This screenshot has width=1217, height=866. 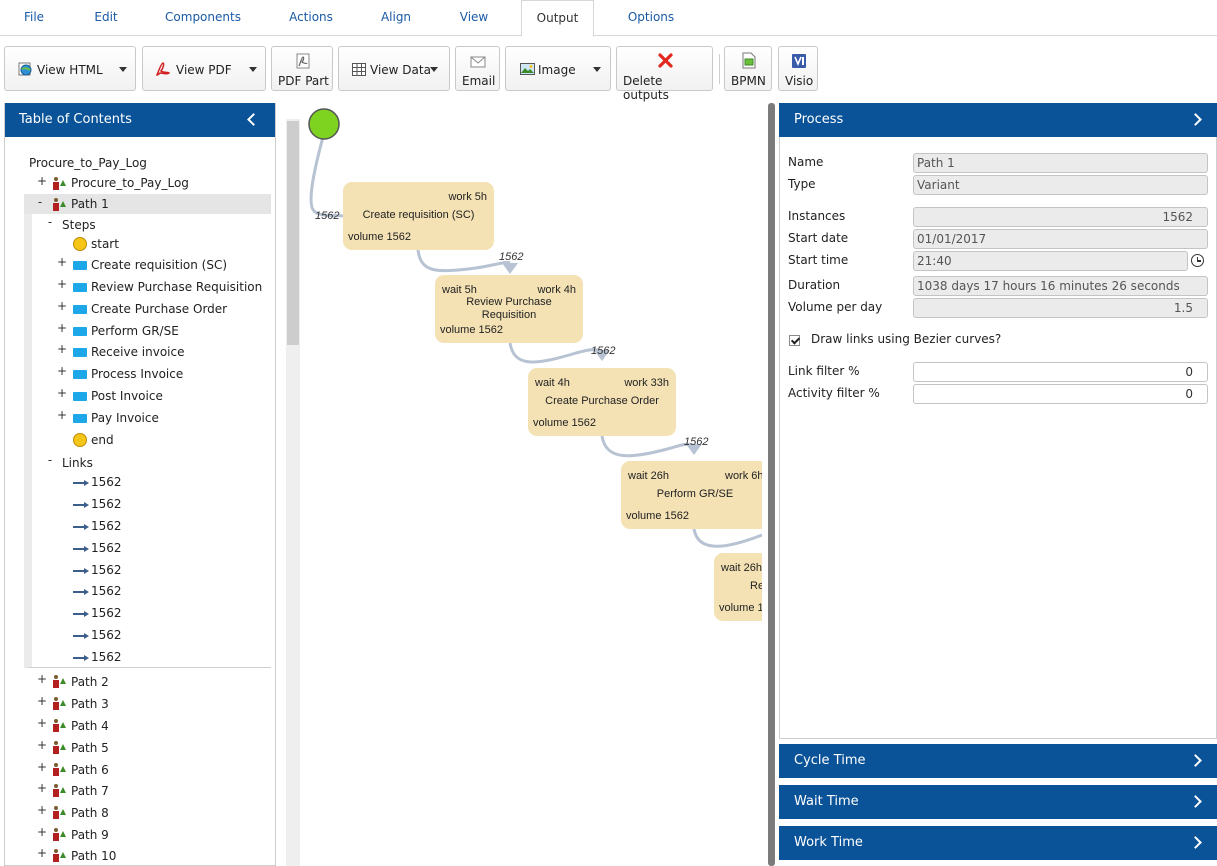 What do you see at coordinates (176, 287) in the screenshot?
I see `tree-step: Review Purchase Requisition` at bounding box center [176, 287].